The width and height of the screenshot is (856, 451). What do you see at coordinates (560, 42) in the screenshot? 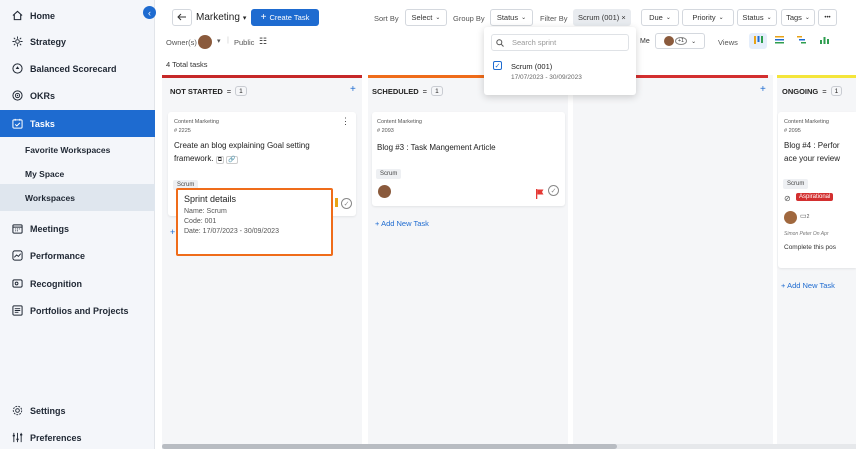
I see `sprint-search-field: Search sprint` at bounding box center [560, 42].